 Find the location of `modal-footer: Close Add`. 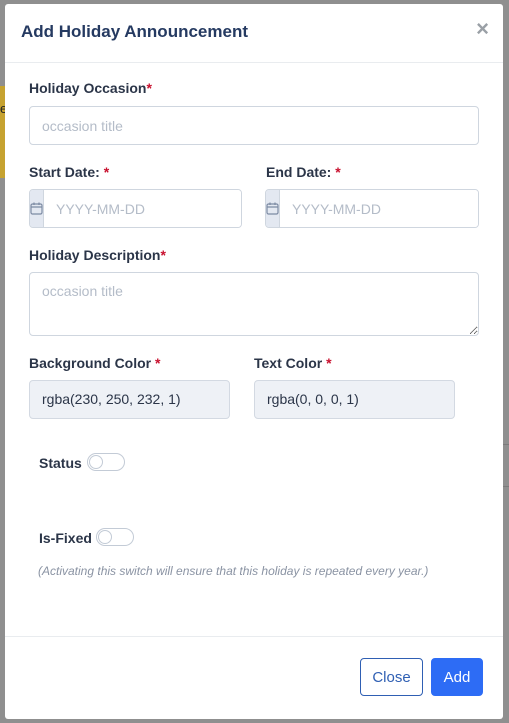

modal-footer: Close Add is located at coordinates (254, 678).